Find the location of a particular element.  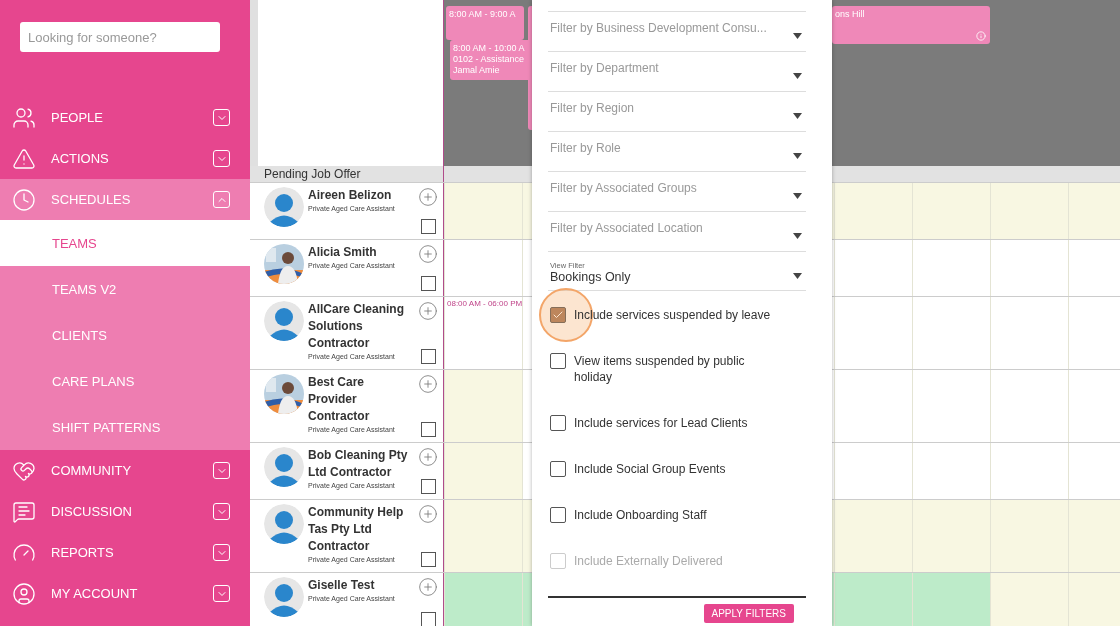

shift-time: 08:00 AM - 06:00 PM is located at coordinates (485, 303).